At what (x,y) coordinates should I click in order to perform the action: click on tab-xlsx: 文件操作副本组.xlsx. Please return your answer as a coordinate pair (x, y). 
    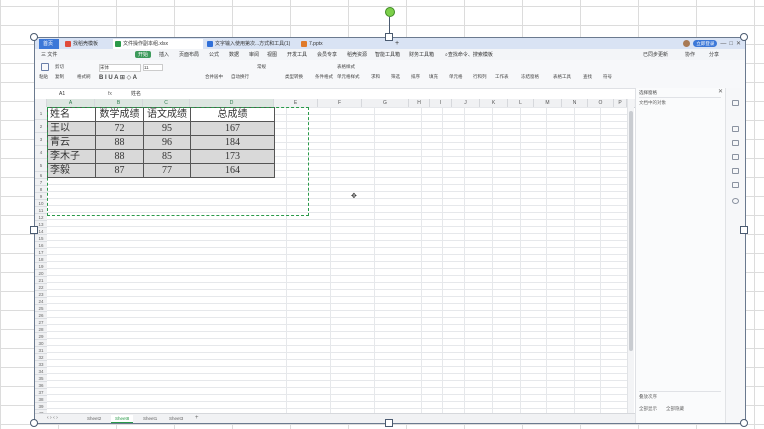
    Looking at the image, I should click on (158, 44).